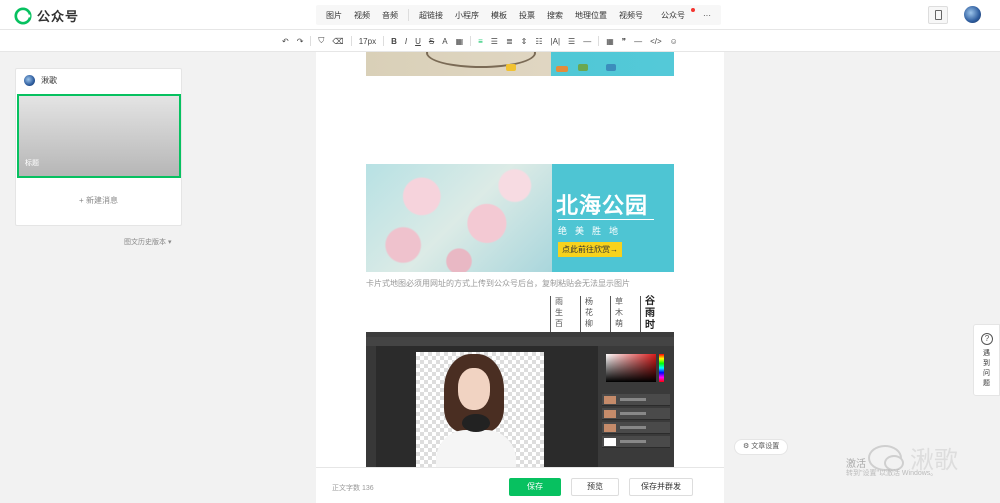 This screenshot has width=1000, height=503. I want to click on line-height-icon: ⇕, so click(524, 41).